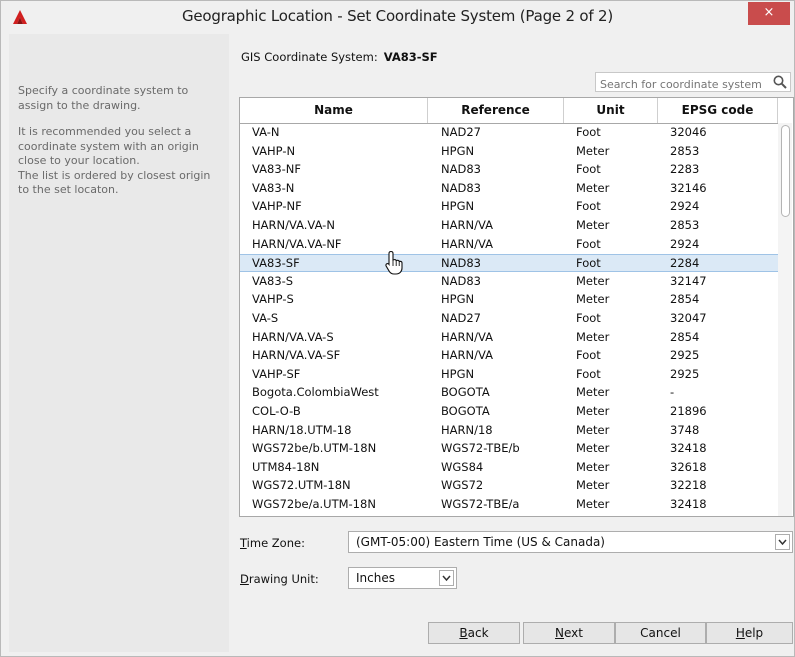  Describe the element at coordinates (672, 392) in the screenshot. I see `cell-epsg: -` at that location.